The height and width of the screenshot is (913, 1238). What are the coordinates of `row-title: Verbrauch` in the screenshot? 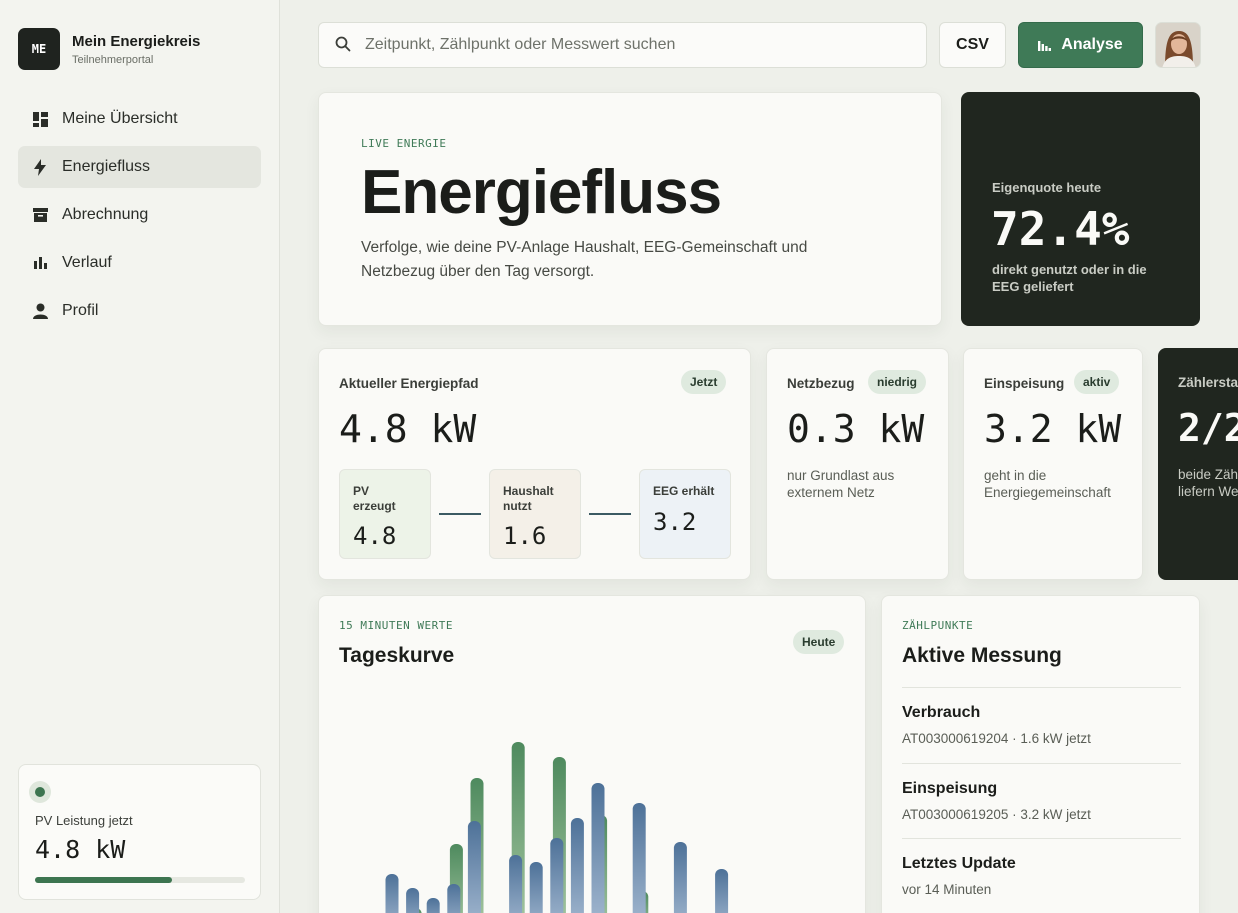 It's located at (941, 712).